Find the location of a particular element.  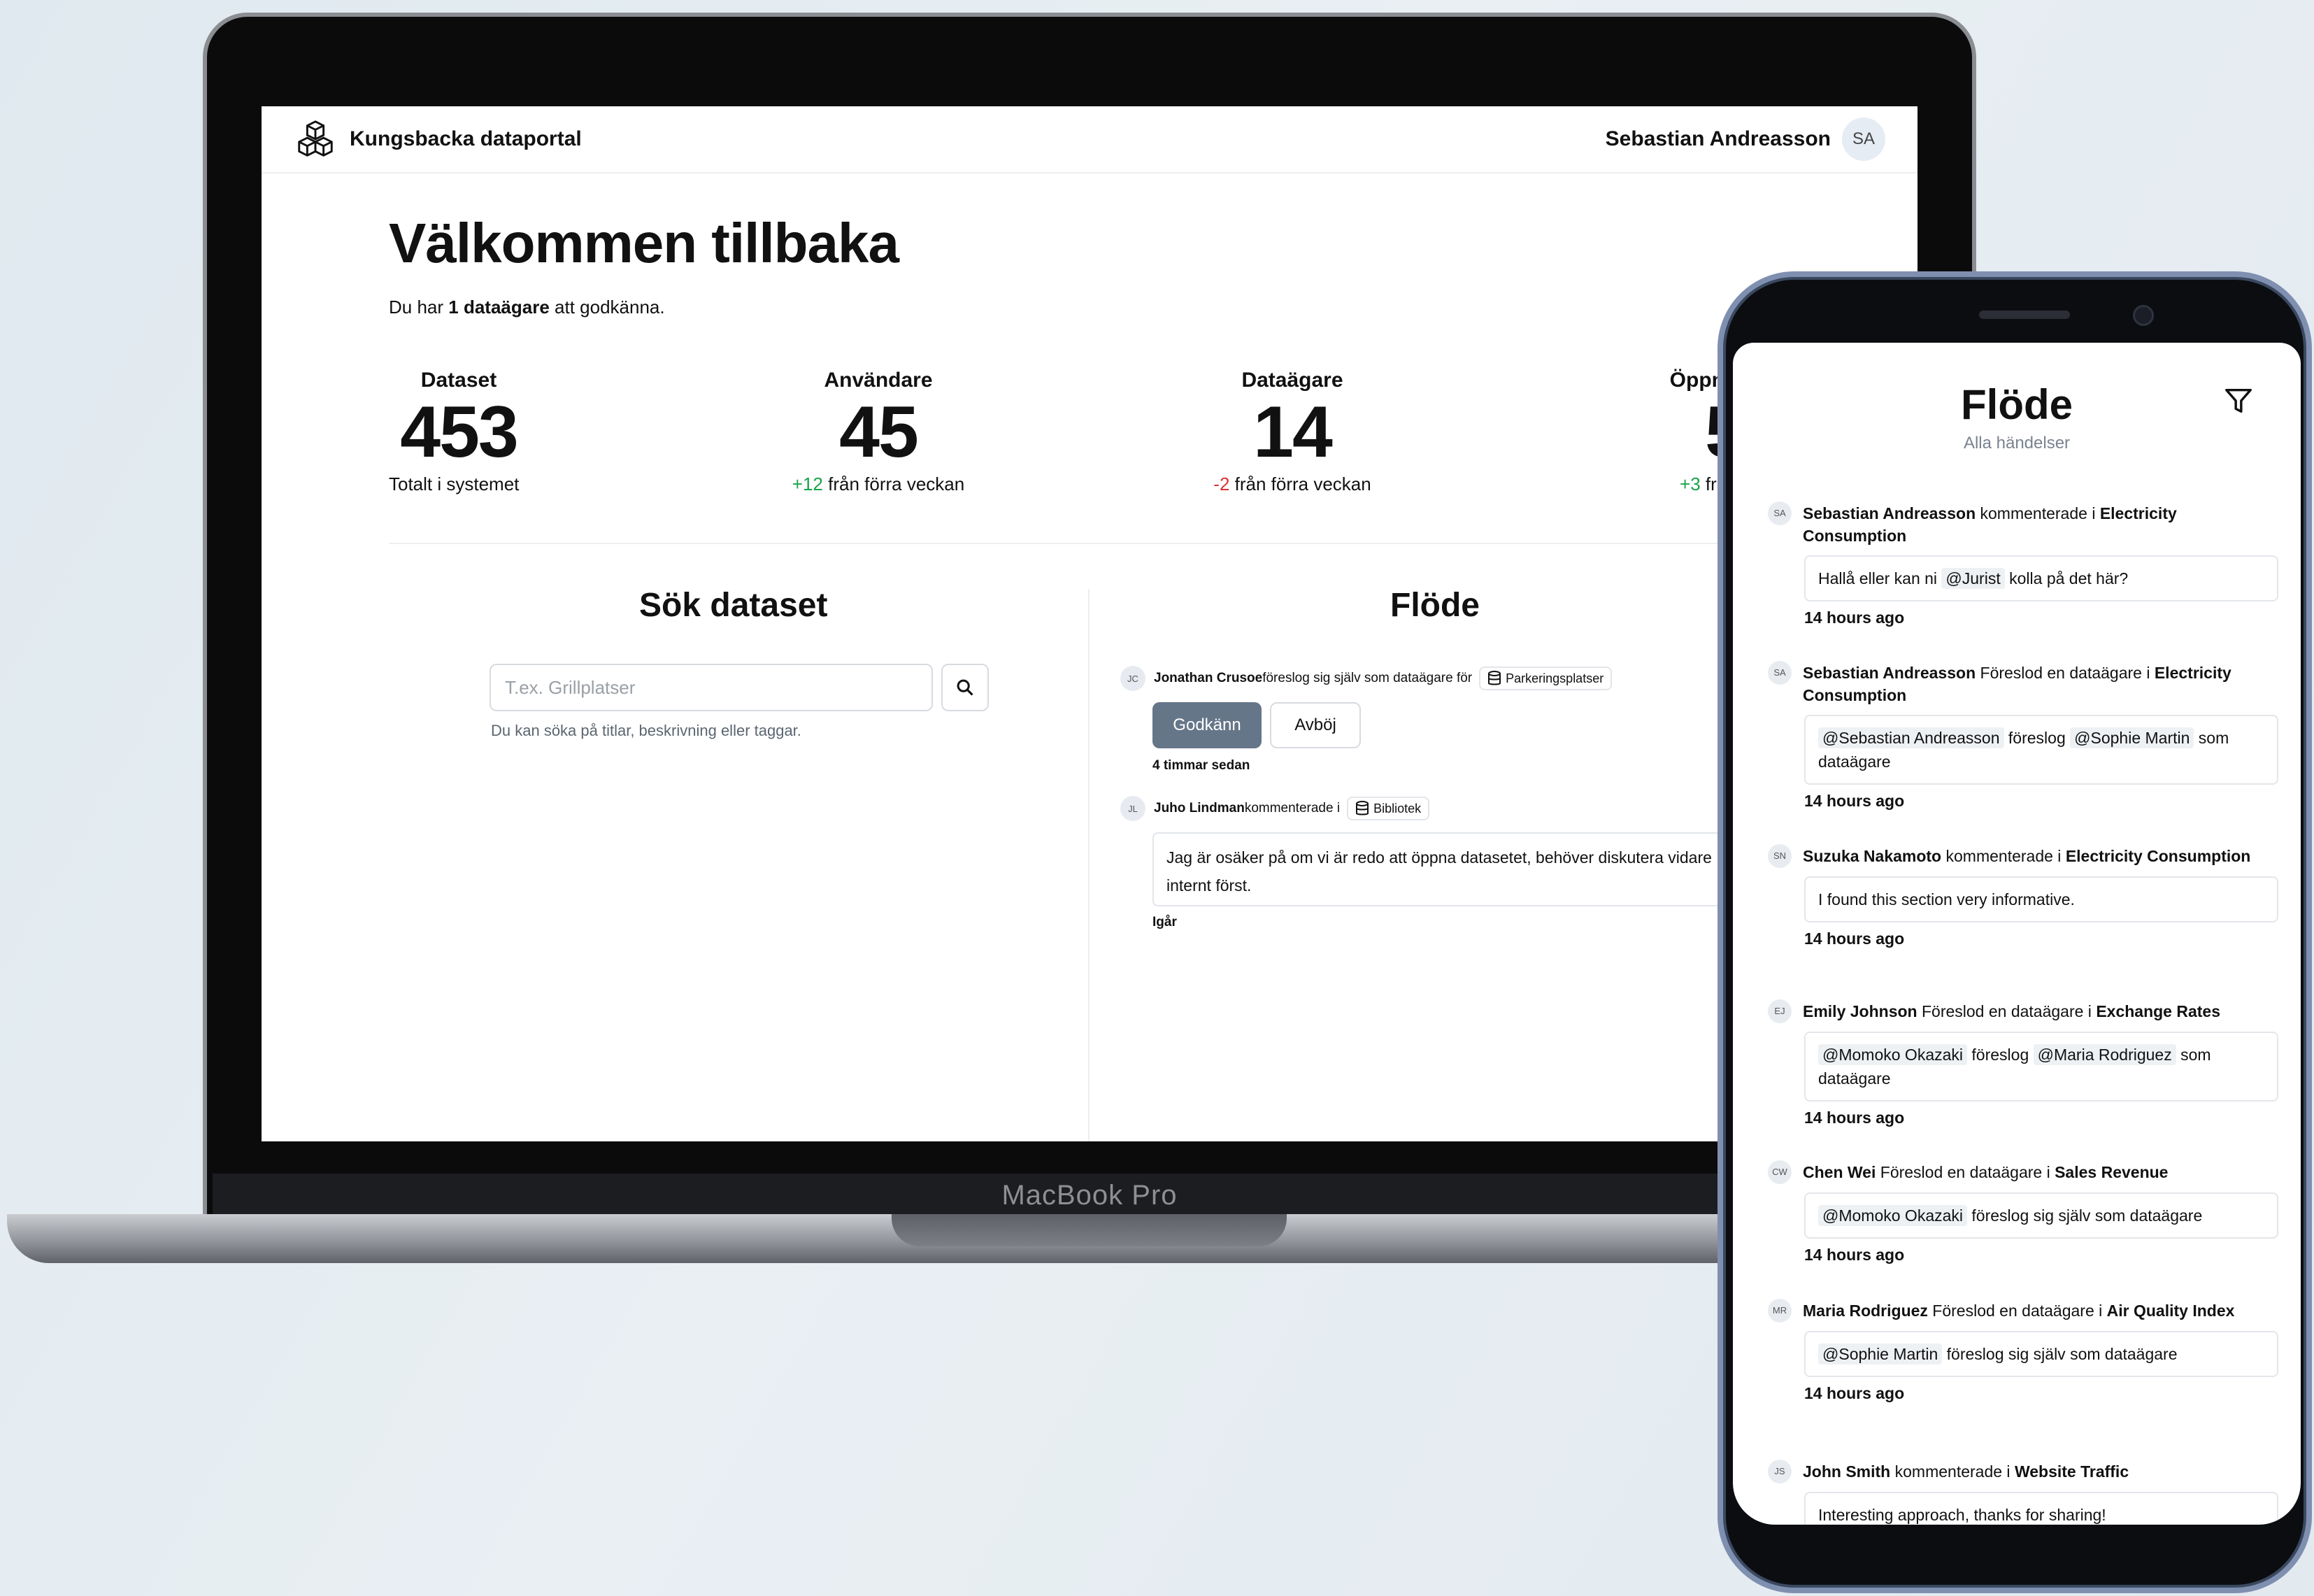

mention: @Jurist is located at coordinates (1973, 578).